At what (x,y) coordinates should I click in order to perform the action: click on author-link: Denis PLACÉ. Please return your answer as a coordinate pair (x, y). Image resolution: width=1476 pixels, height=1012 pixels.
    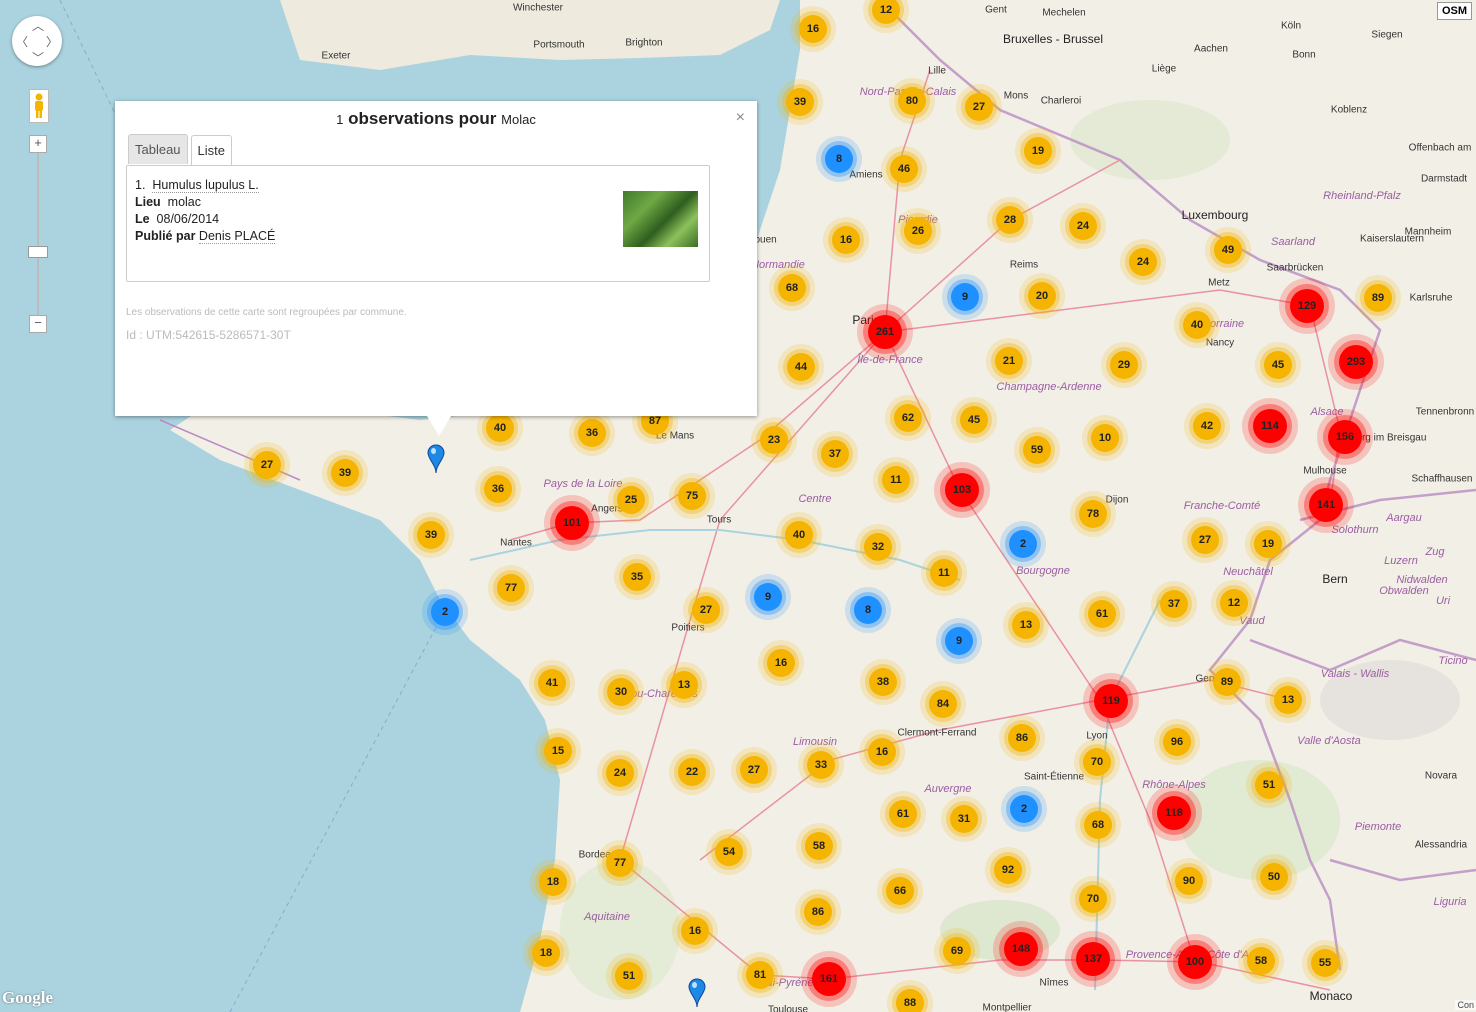
    Looking at the image, I should click on (237, 236).